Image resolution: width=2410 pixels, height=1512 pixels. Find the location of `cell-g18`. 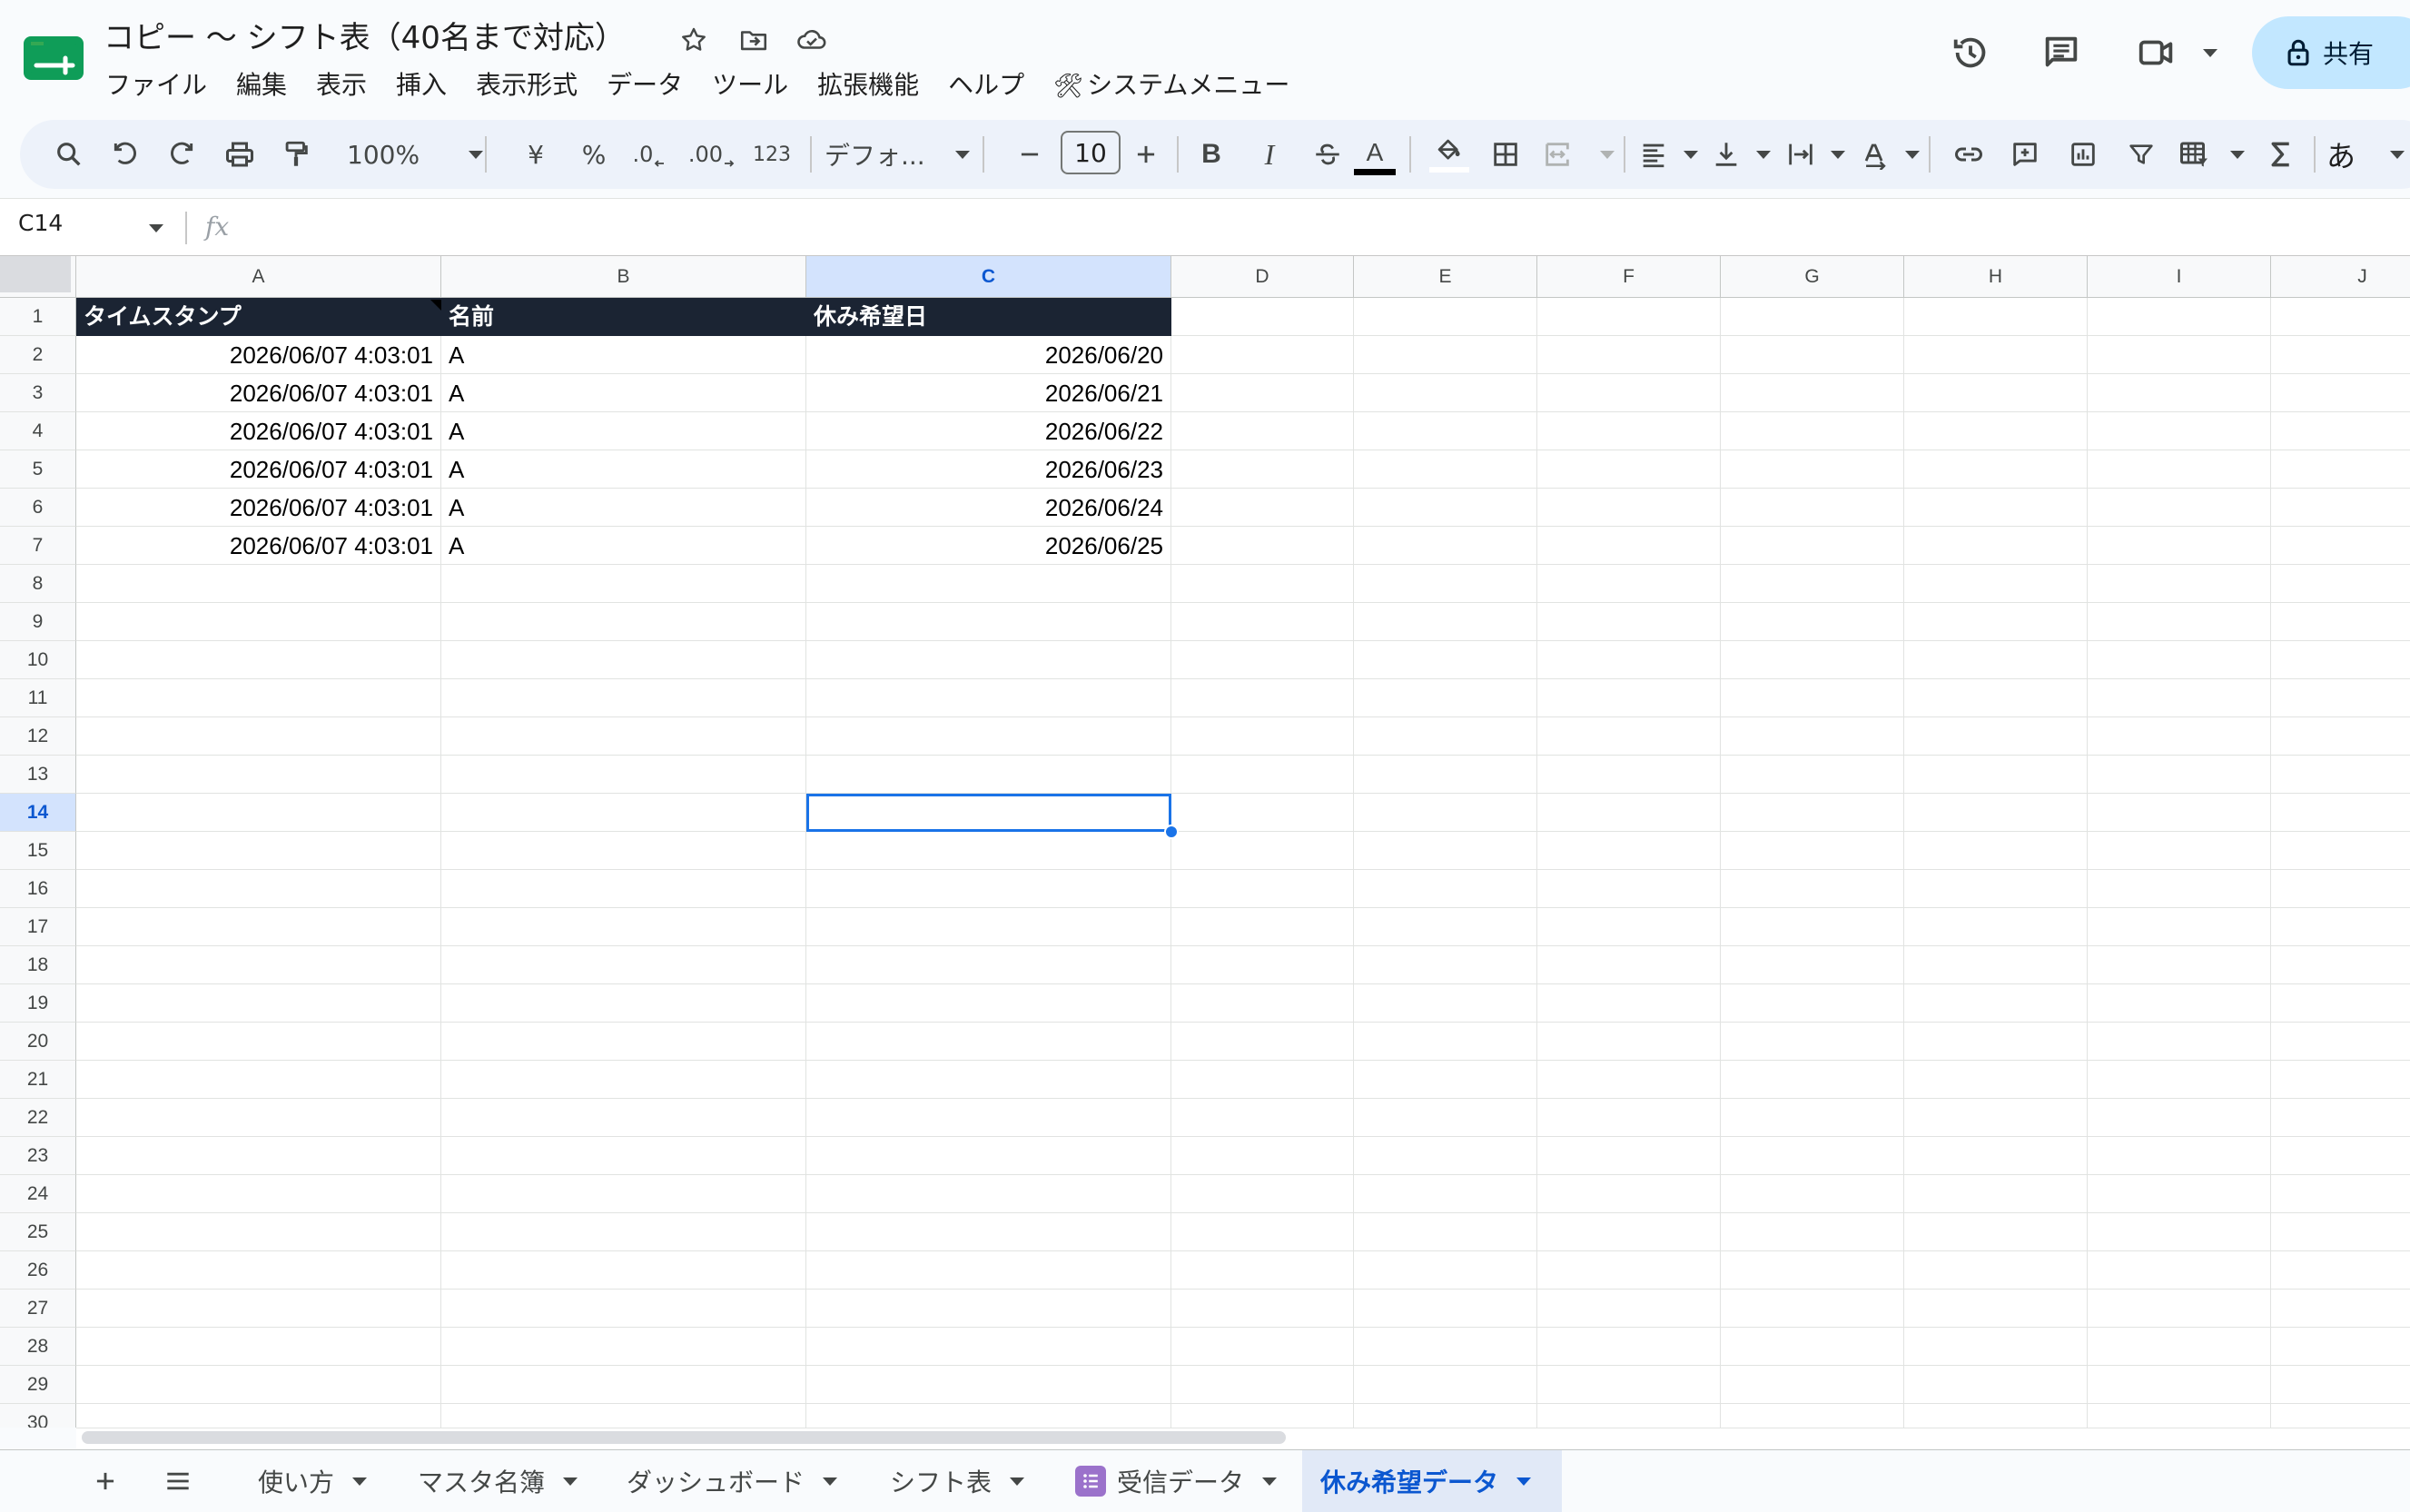

cell-g18 is located at coordinates (1813, 965).